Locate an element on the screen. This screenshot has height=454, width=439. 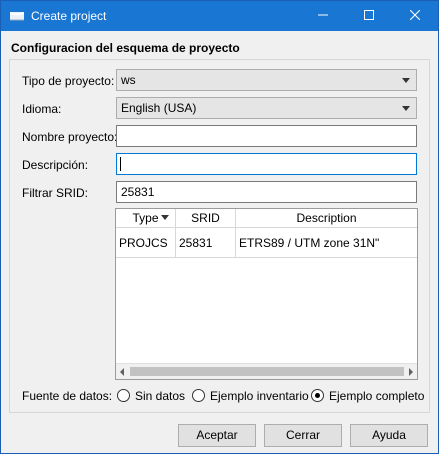
close-window-button is located at coordinates (415, 16).